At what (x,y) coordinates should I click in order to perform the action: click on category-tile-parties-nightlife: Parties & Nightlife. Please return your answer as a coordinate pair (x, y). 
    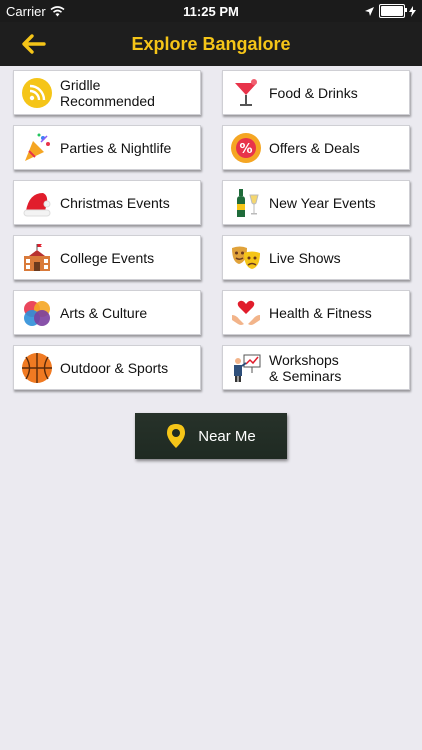
    Looking at the image, I should click on (107, 147).